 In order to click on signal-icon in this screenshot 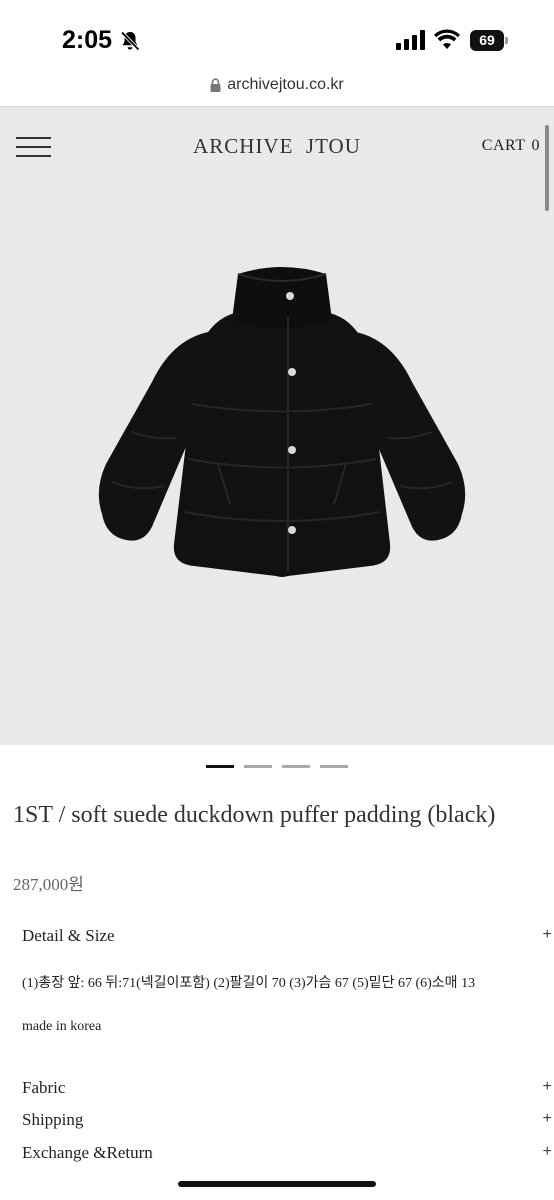, I will do `click(410, 40)`.